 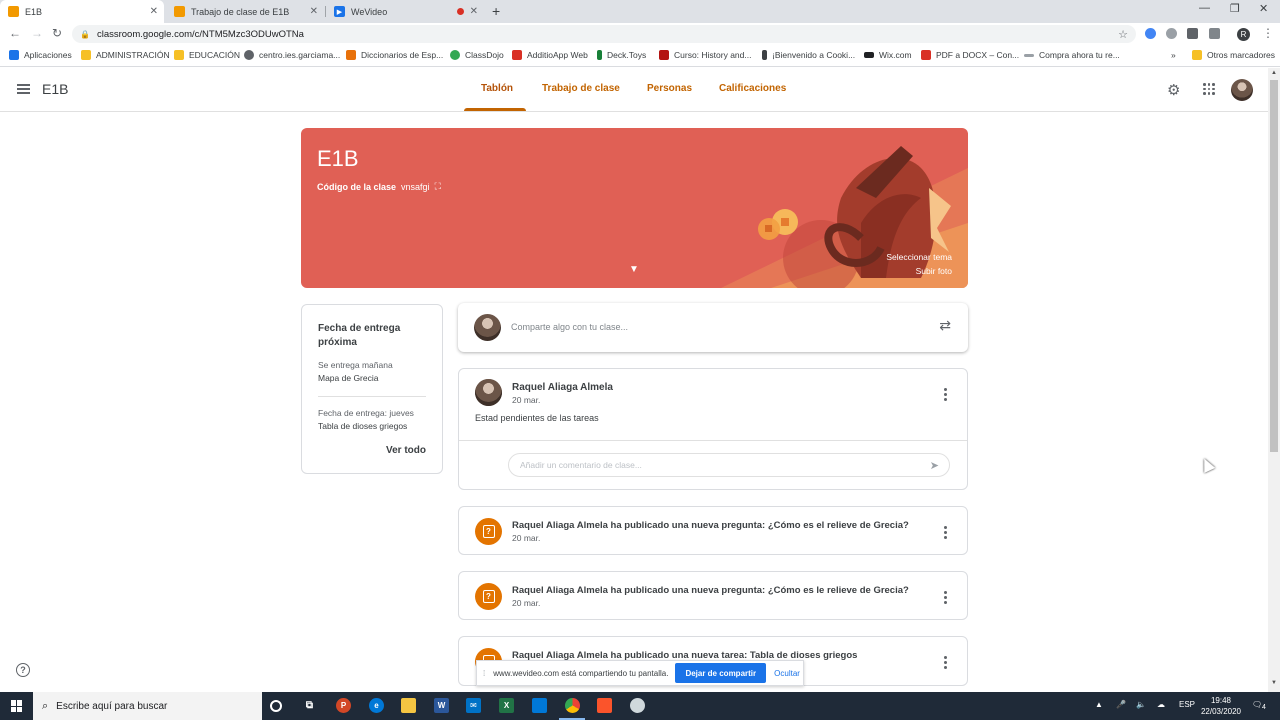 I want to click on stop-sharing-button: Dejar de compartir, so click(x=721, y=673).